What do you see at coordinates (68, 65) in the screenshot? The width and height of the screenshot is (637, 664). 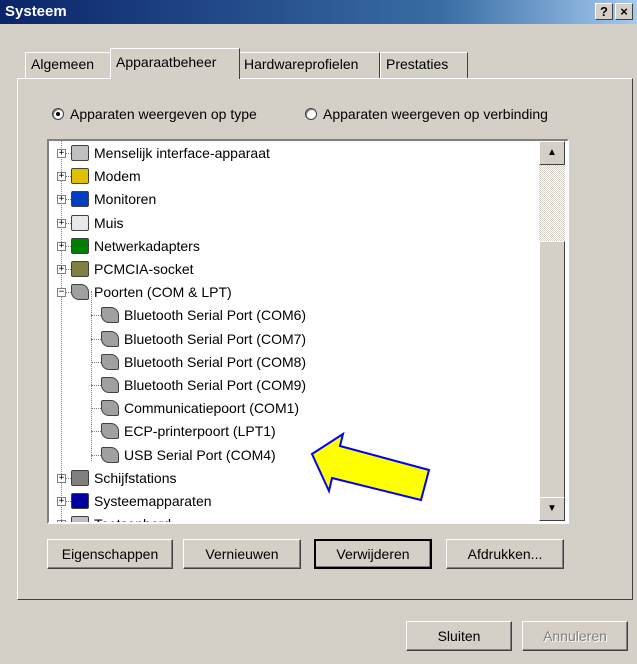 I see `tab-general: Algemeen` at bounding box center [68, 65].